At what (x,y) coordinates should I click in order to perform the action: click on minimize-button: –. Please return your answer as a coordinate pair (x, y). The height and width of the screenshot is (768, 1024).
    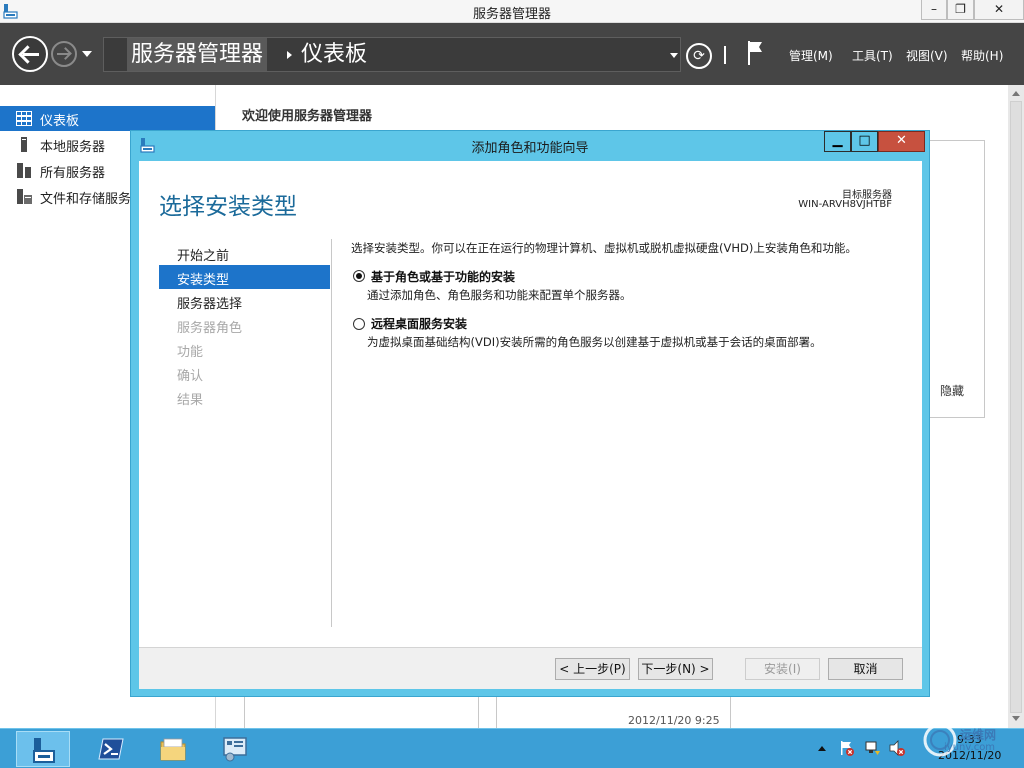
    Looking at the image, I should click on (934, 10).